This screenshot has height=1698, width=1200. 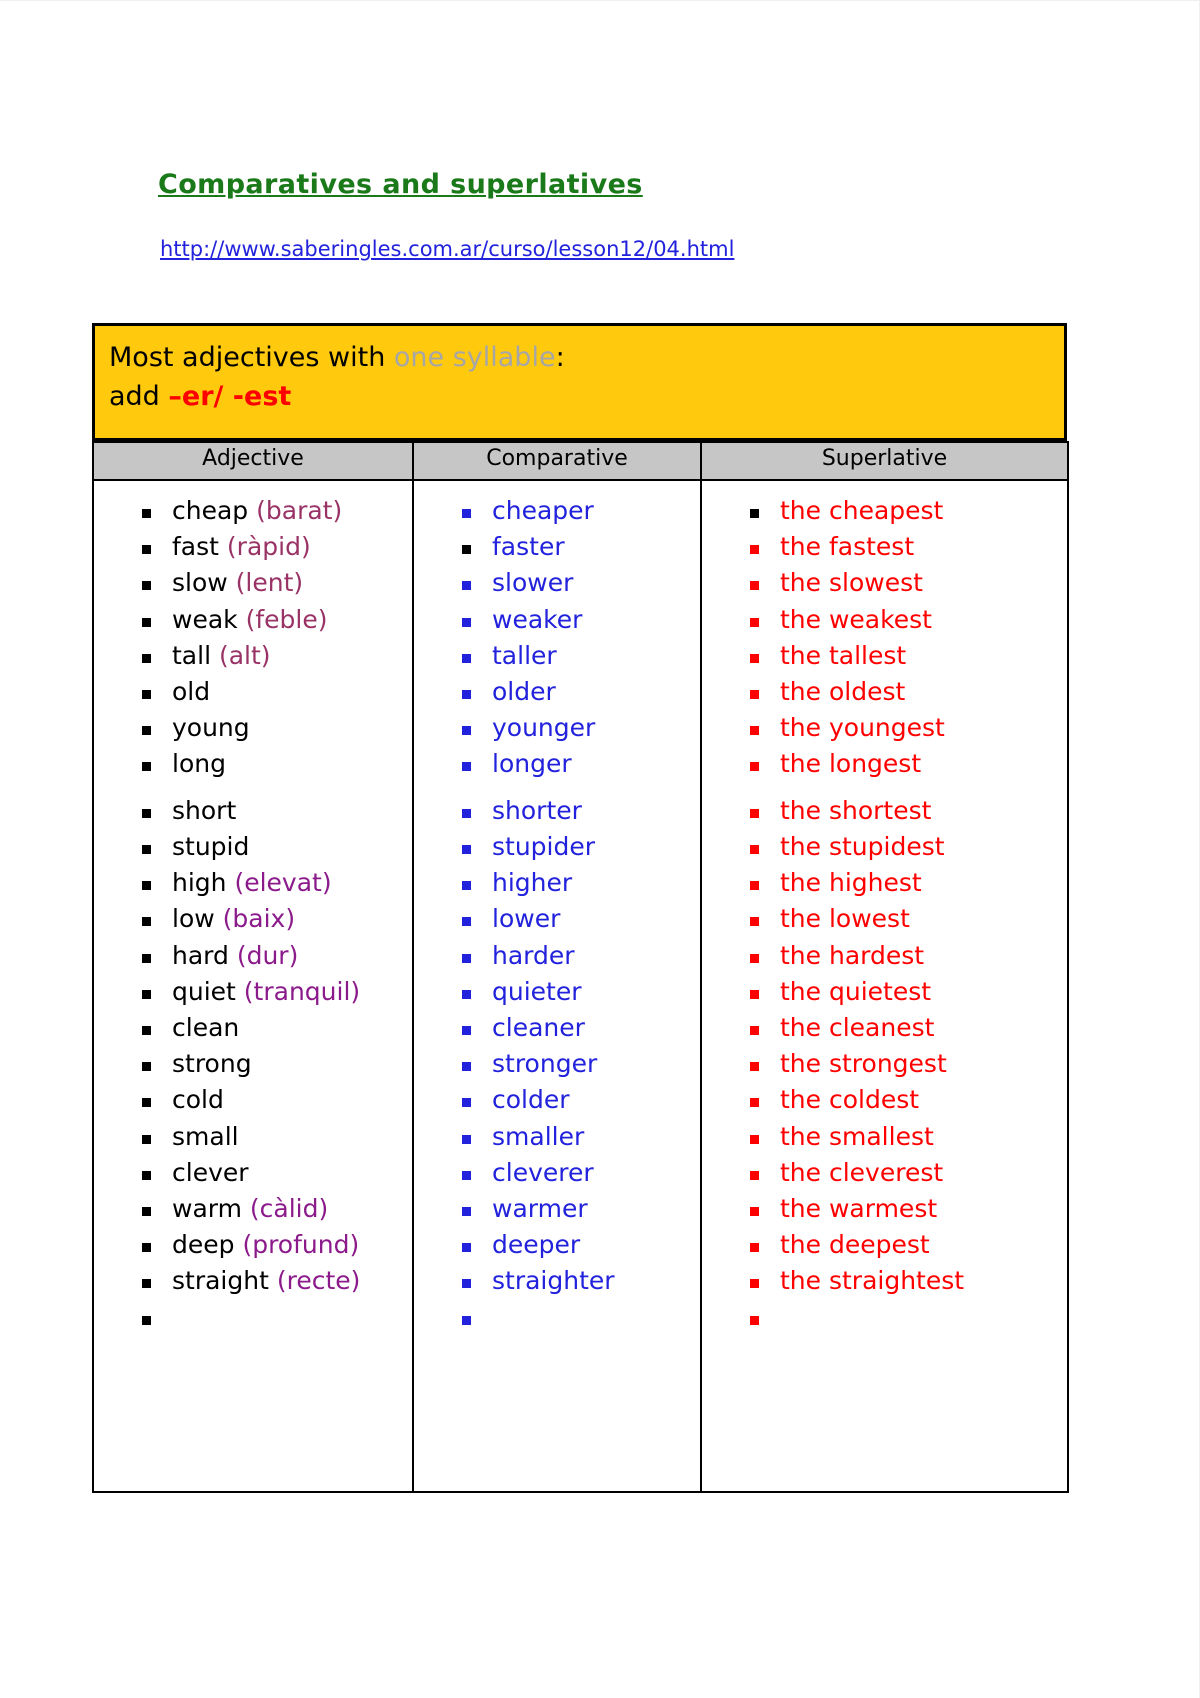 I want to click on list-item: stronger, so click(x=581, y=1064).